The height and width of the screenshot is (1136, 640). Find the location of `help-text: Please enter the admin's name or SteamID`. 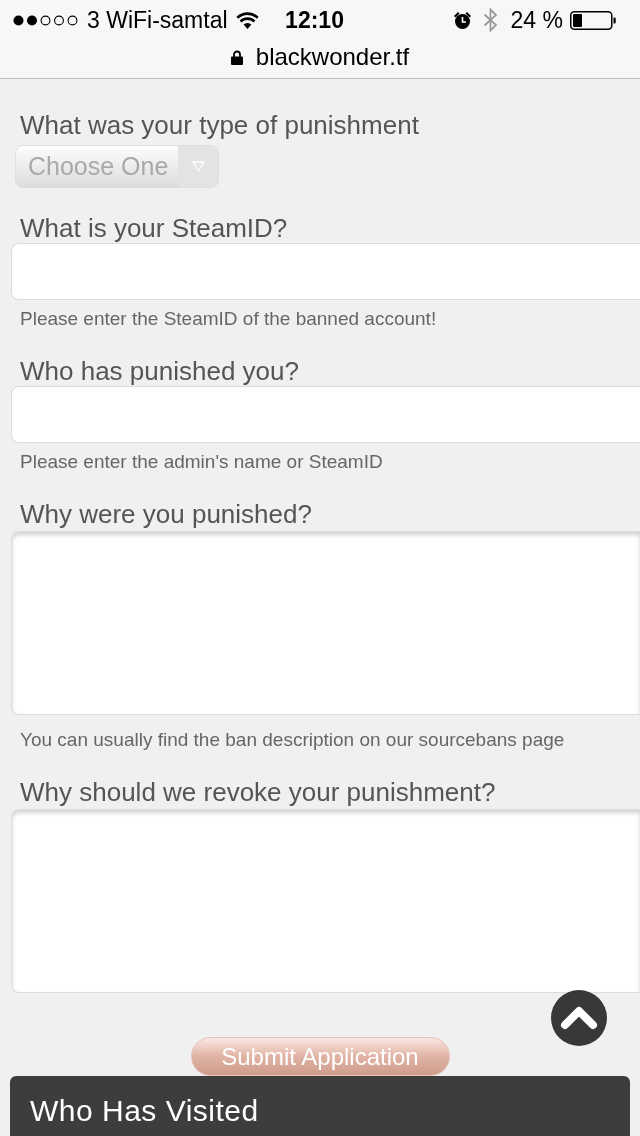

help-text: Please enter the admin's name or SteamID is located at coordinates (201, 462).